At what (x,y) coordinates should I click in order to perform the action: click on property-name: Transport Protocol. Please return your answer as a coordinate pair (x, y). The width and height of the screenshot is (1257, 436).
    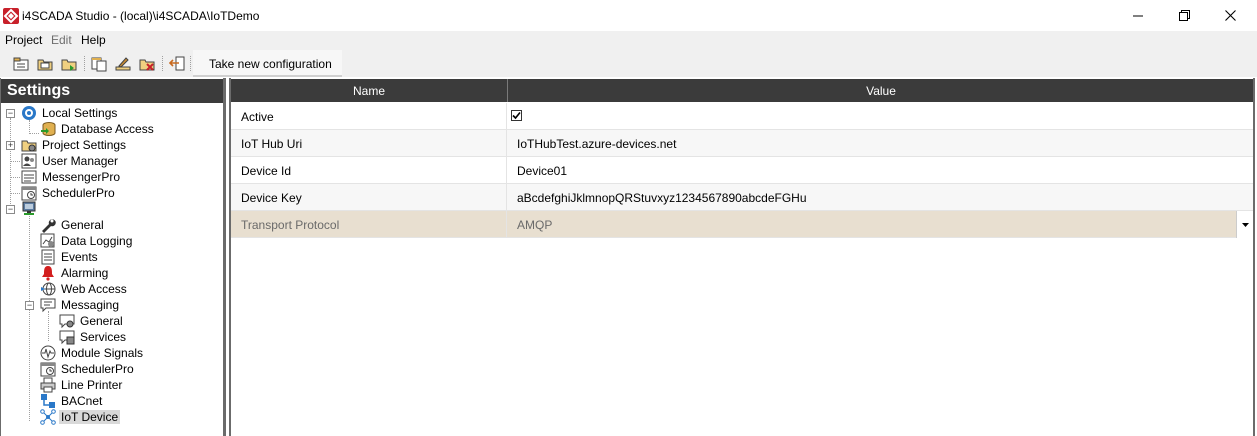
    Looking at the image, I should click on (290, 225).